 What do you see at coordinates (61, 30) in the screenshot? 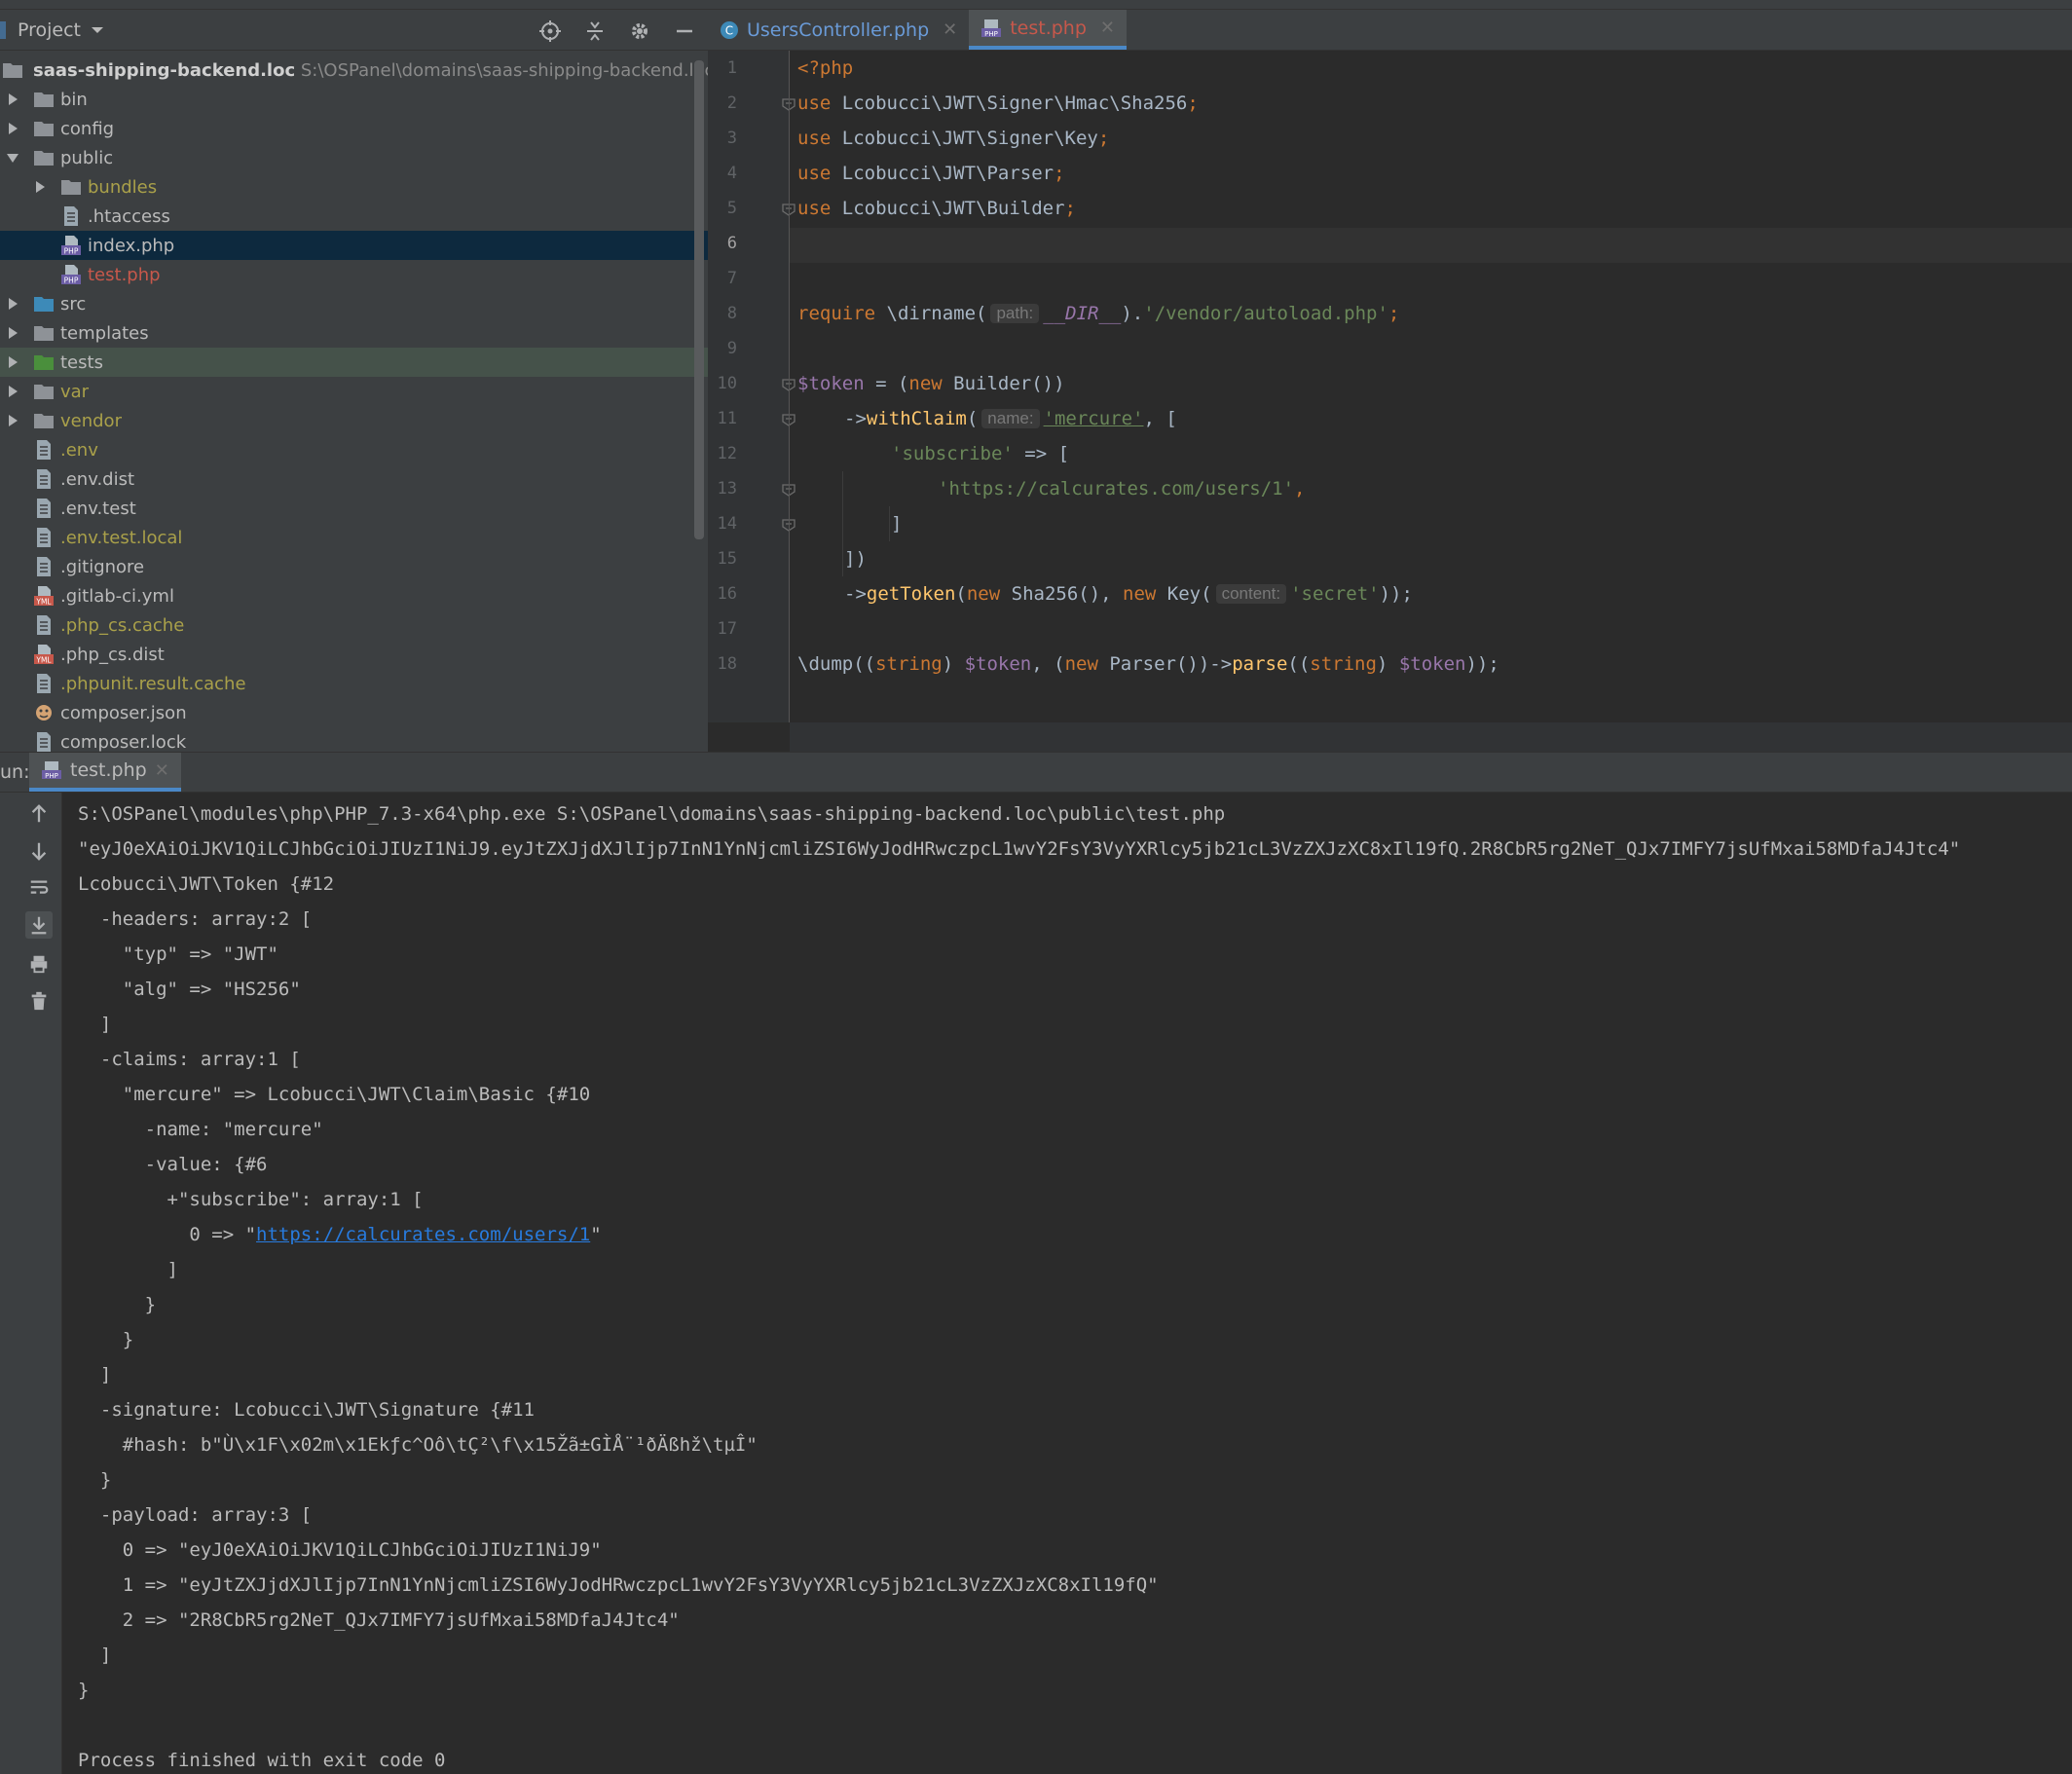
I see `project-view-selector: Project` at bounding box center [61, 30].